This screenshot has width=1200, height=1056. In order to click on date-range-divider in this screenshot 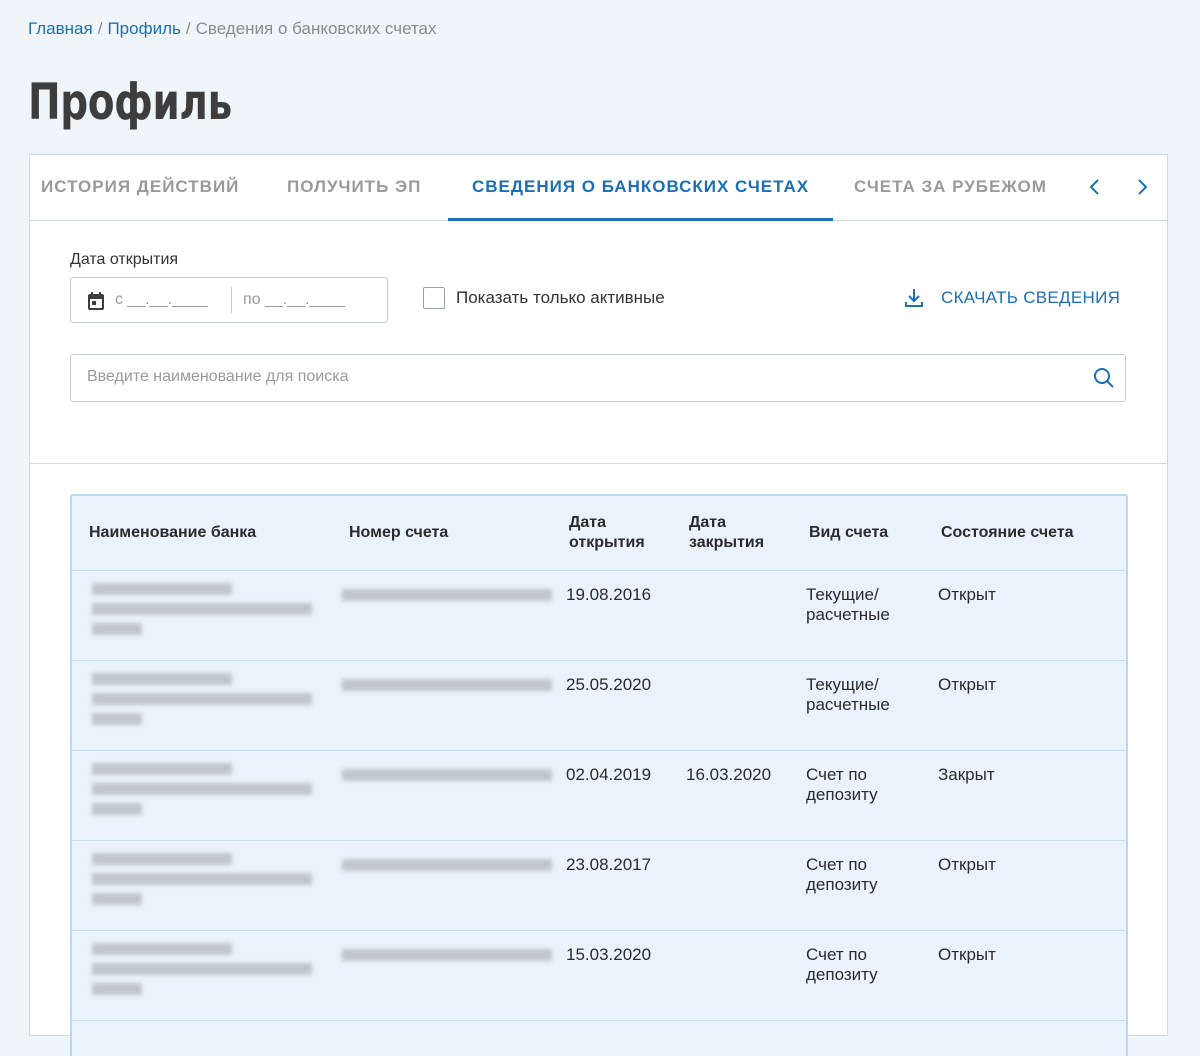, I will do `click(231, 300)`.